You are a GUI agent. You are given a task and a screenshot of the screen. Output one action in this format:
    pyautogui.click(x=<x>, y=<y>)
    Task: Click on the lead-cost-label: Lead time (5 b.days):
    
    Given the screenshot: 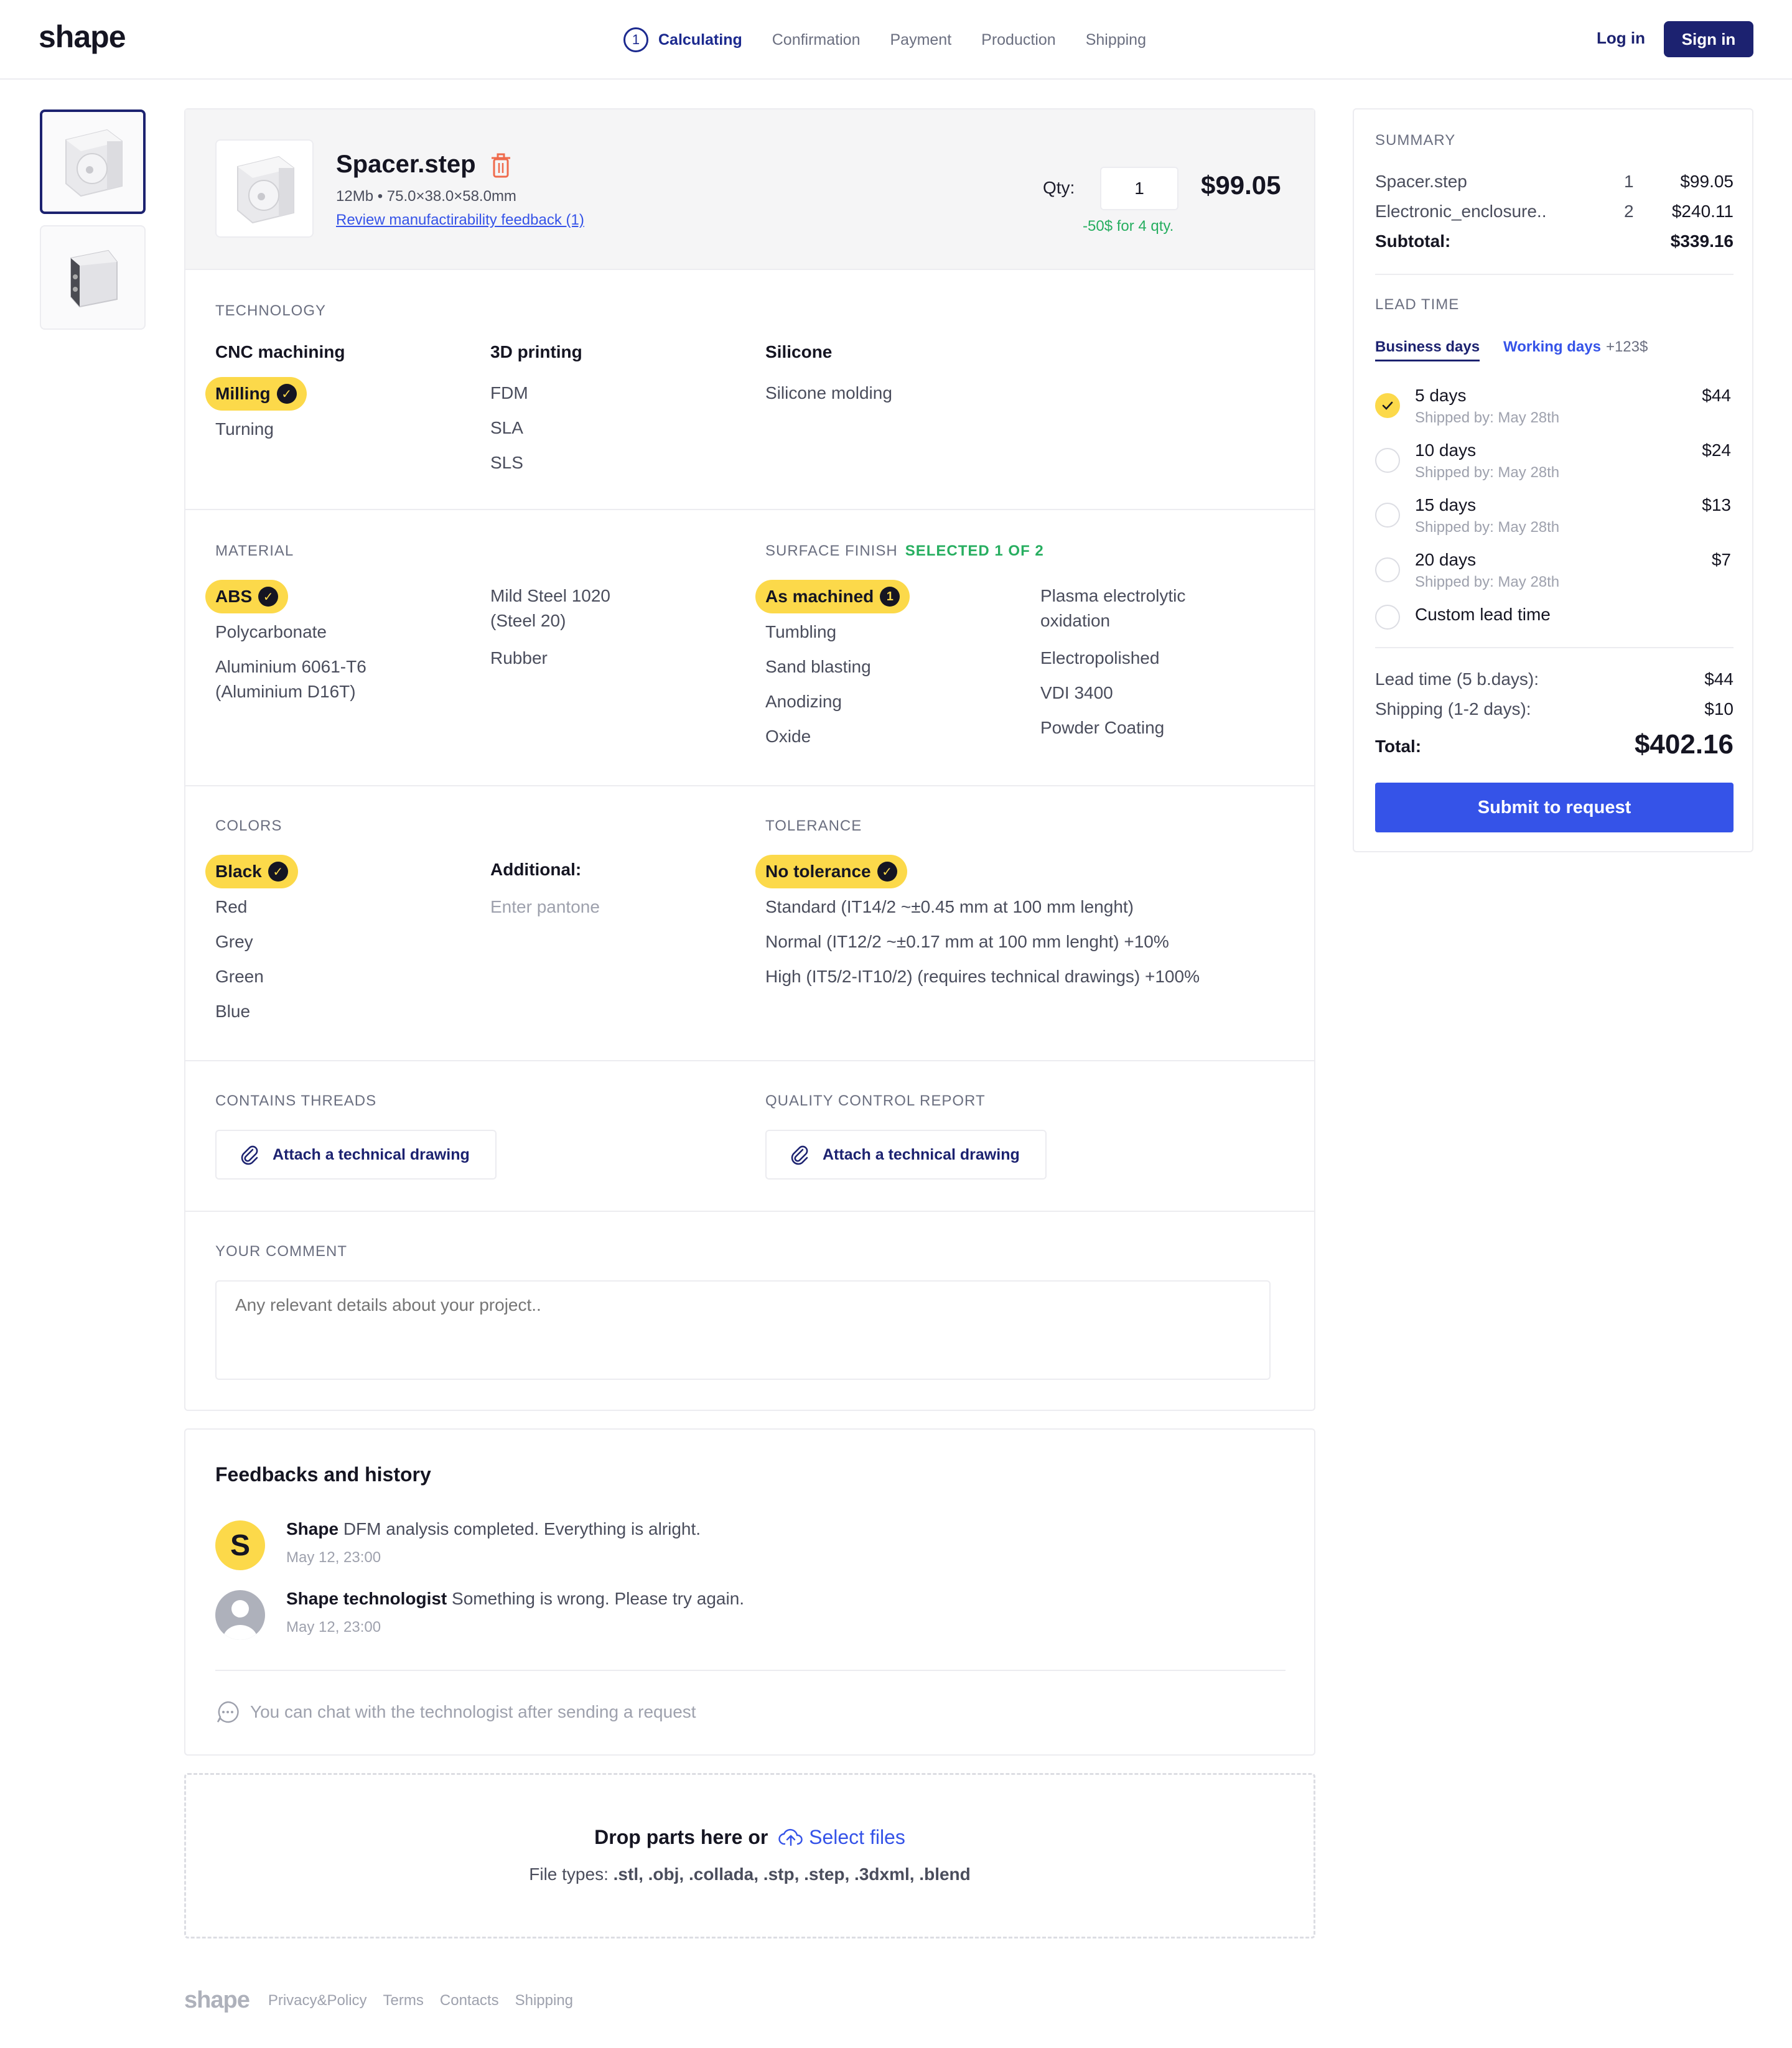 What is the action you would take?
    pyautogui.click(x=1457, y=679)
    